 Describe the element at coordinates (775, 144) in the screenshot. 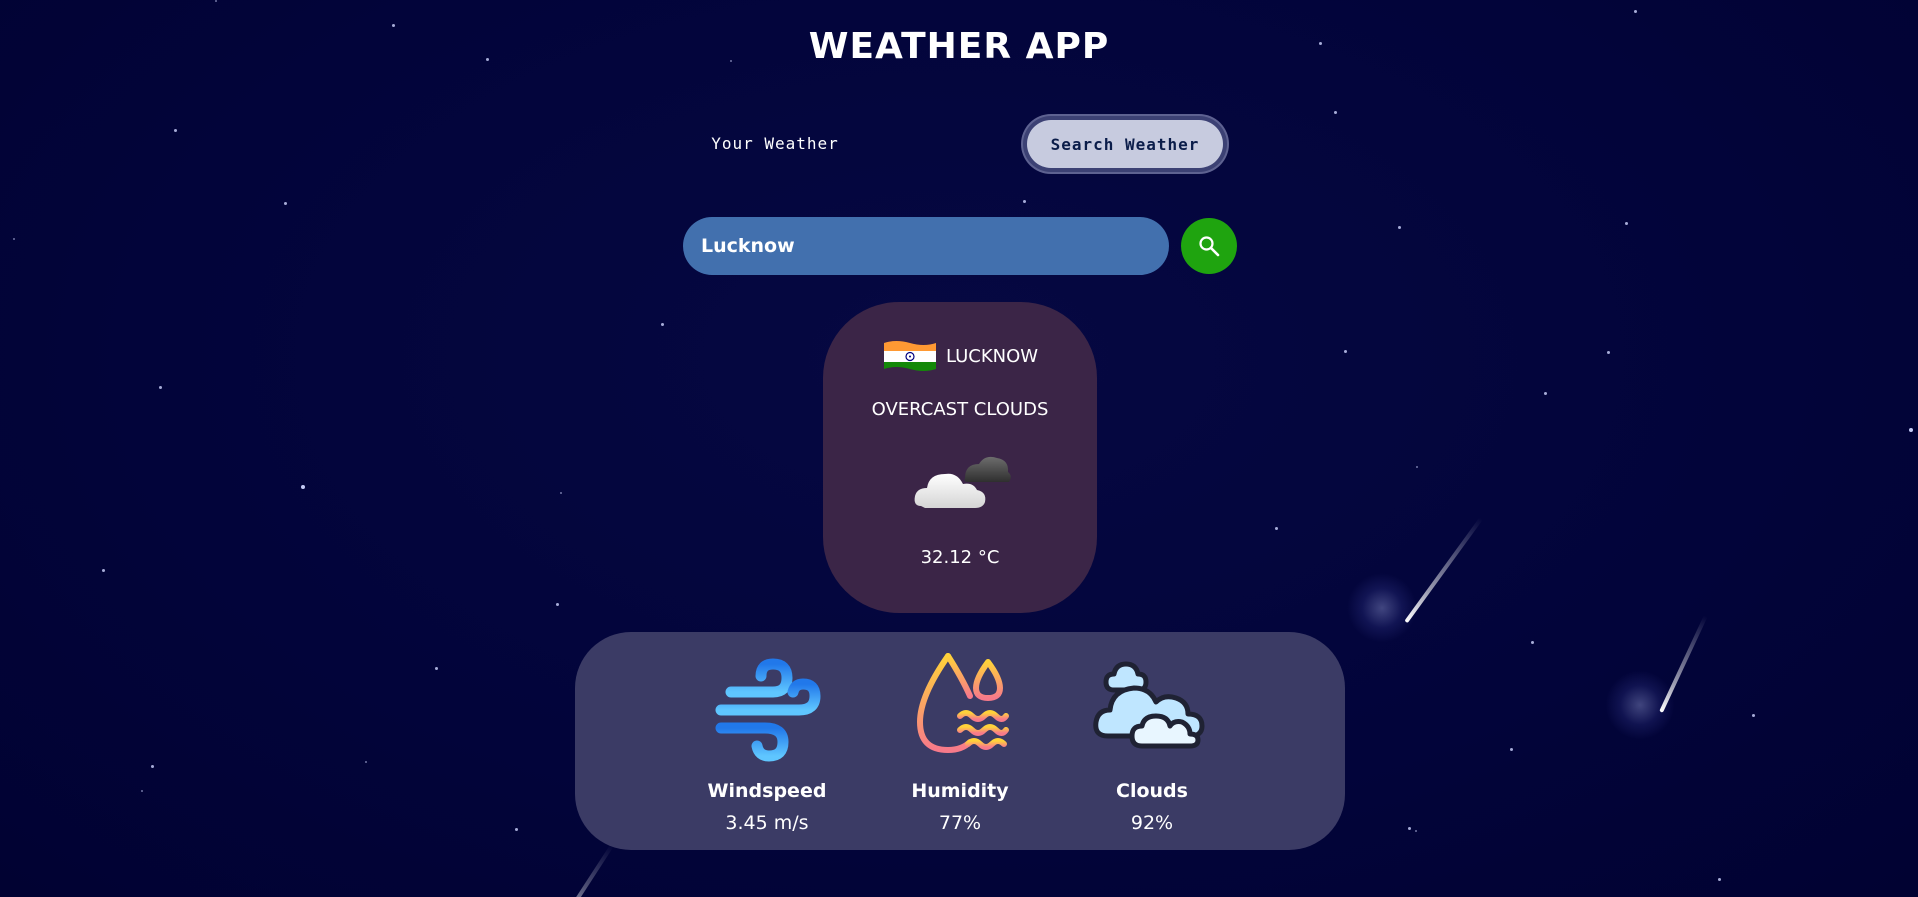

I see `tab-your-weather: Your Weather` at that location.